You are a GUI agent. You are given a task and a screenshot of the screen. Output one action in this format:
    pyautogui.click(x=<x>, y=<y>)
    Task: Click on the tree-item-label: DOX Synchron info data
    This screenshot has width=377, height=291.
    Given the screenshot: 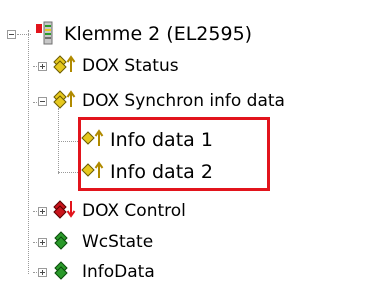 What is the action you would take?
    pyautogui.click(x=183, y=100)
    